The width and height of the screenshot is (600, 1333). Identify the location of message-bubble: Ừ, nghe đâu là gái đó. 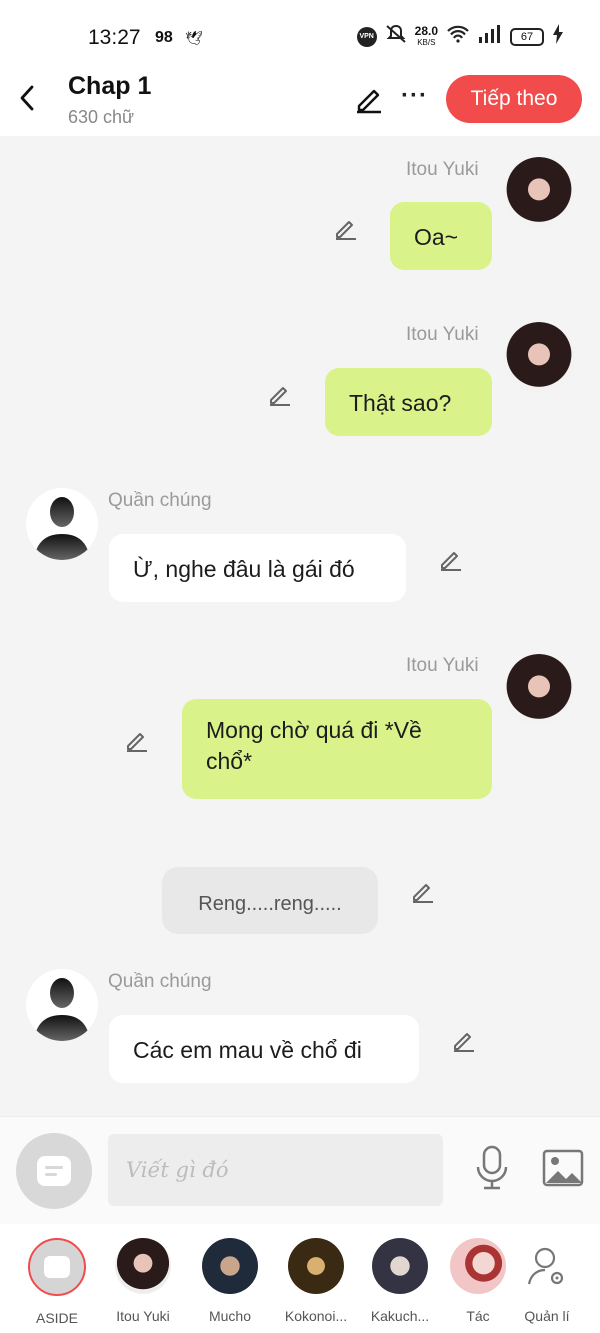
(257, 568).